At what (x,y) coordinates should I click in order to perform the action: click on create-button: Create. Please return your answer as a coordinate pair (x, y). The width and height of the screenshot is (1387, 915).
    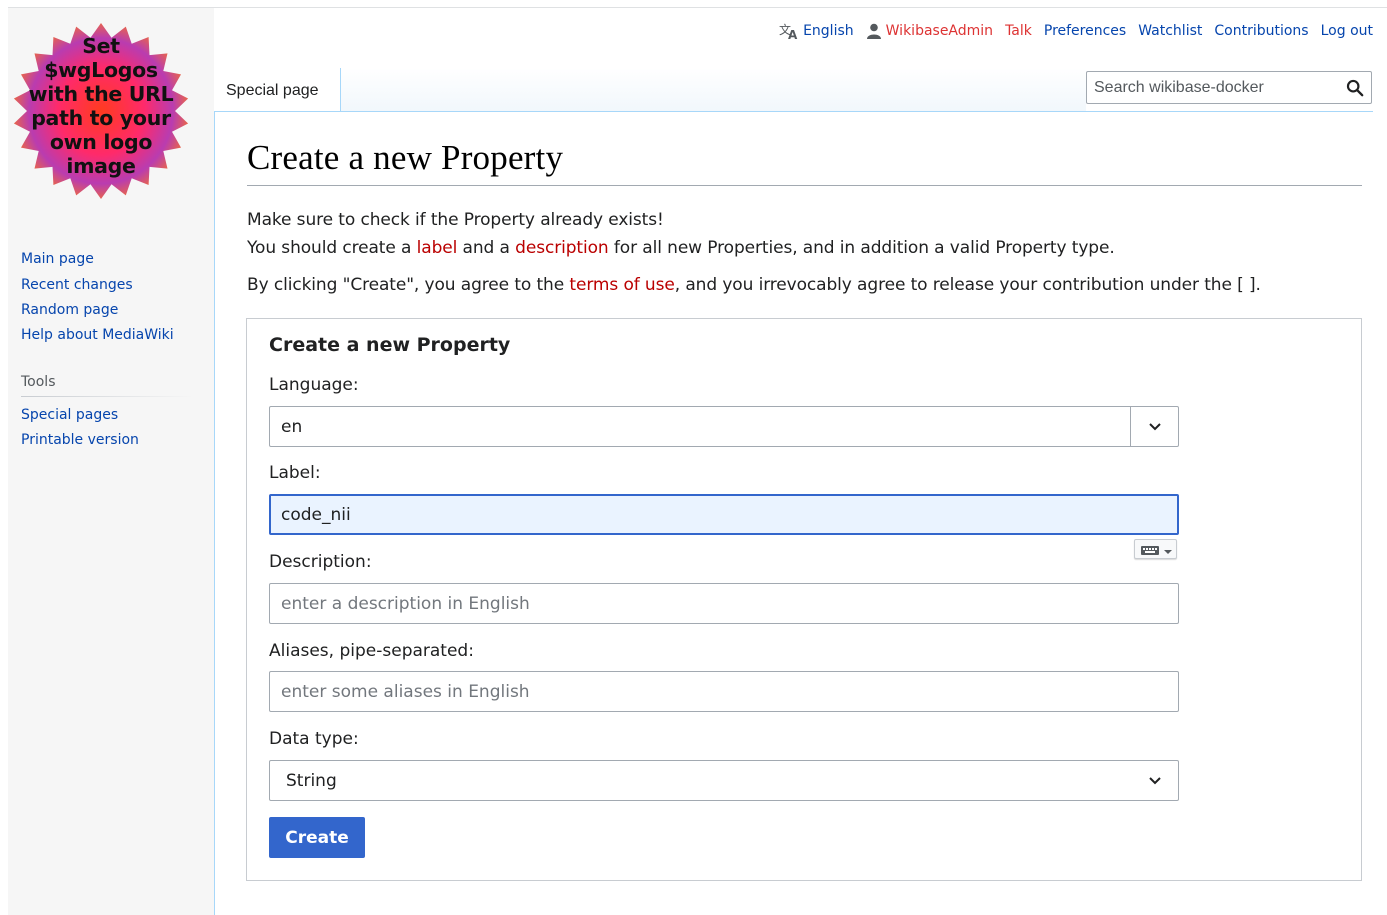
    Looking at the image, I should click on (317, 837).